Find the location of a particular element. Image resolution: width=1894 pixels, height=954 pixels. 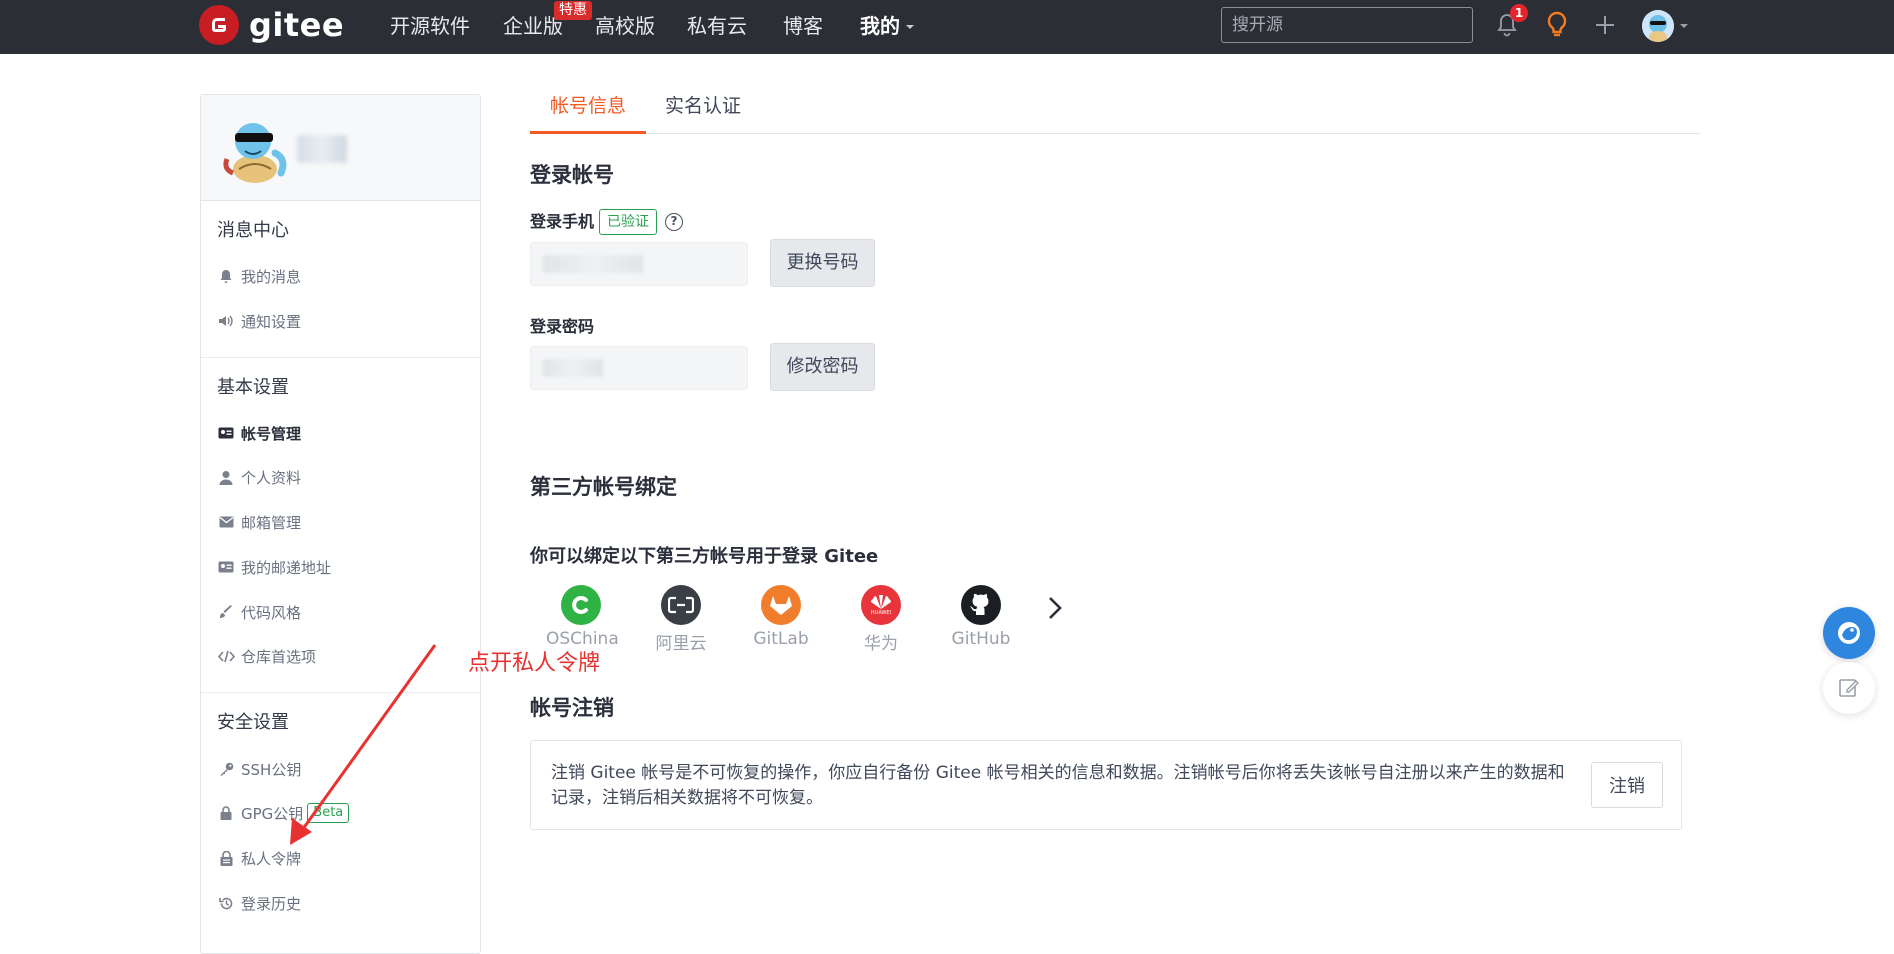

password-label-row: 登录密码 is located at coordinates (562, 327).